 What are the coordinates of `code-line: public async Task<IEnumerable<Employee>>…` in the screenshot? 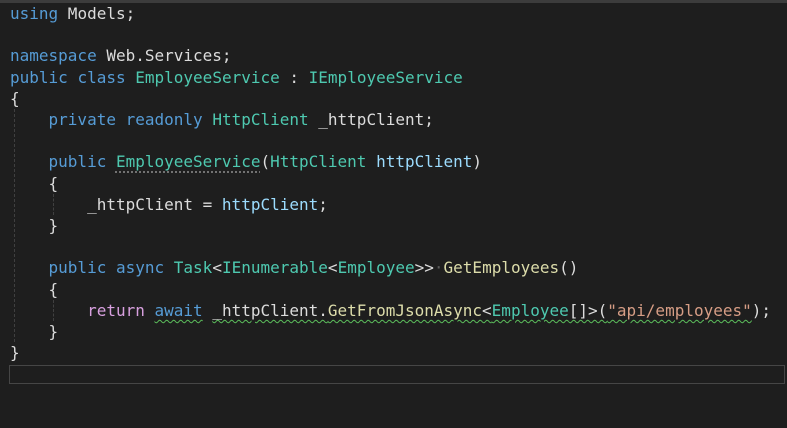 It's located at (294, 267).